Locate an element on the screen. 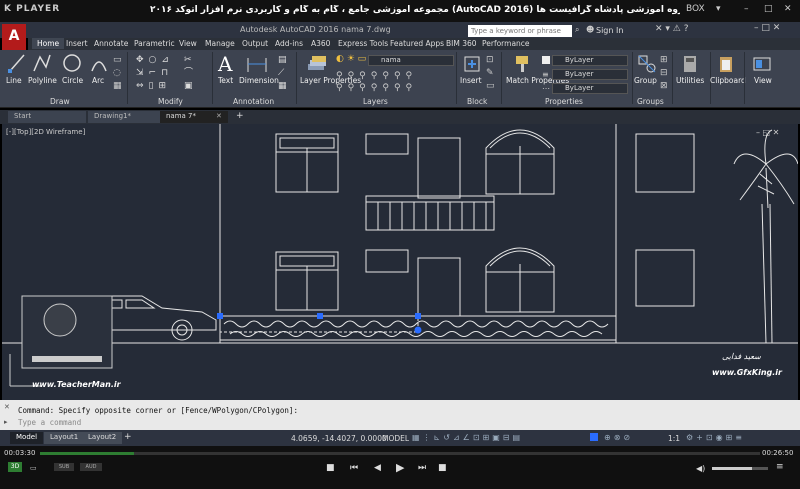 This screenshot has width=800, height=489. paintbrush-icon is located at coordinates (522, 64).